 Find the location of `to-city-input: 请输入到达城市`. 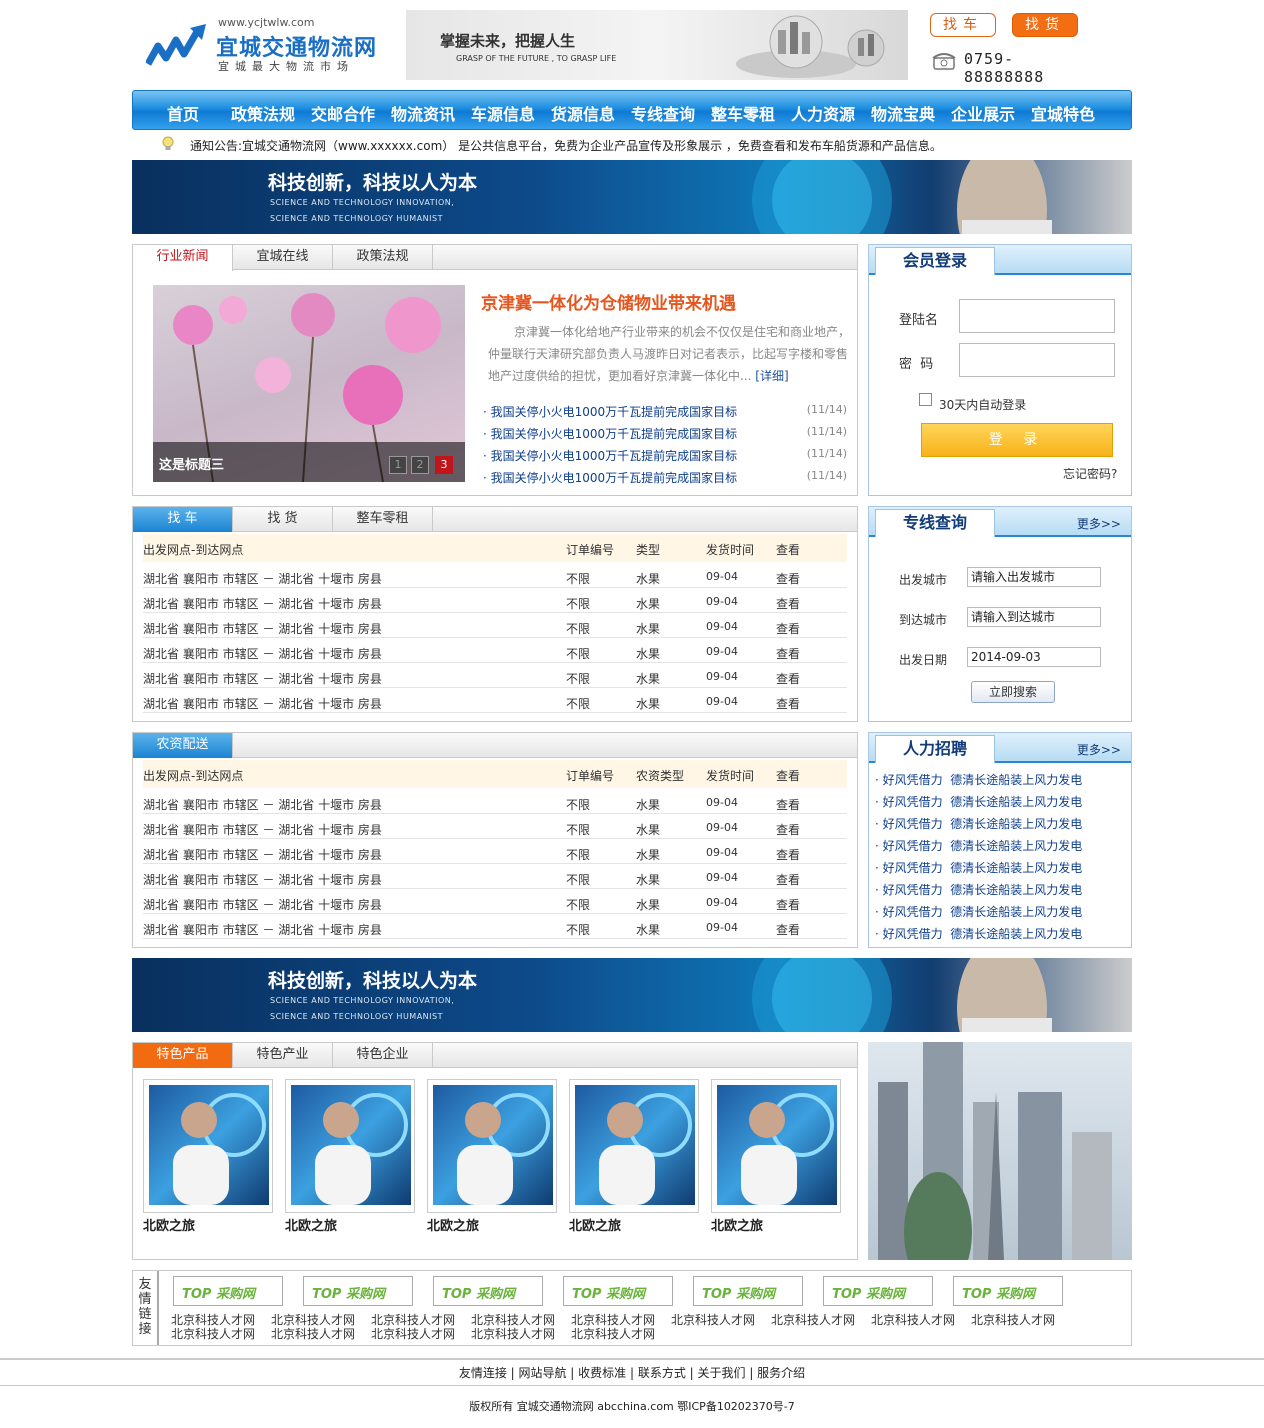

to-city-input: 请输入到达城市 is located at coordinates (1034, 617).